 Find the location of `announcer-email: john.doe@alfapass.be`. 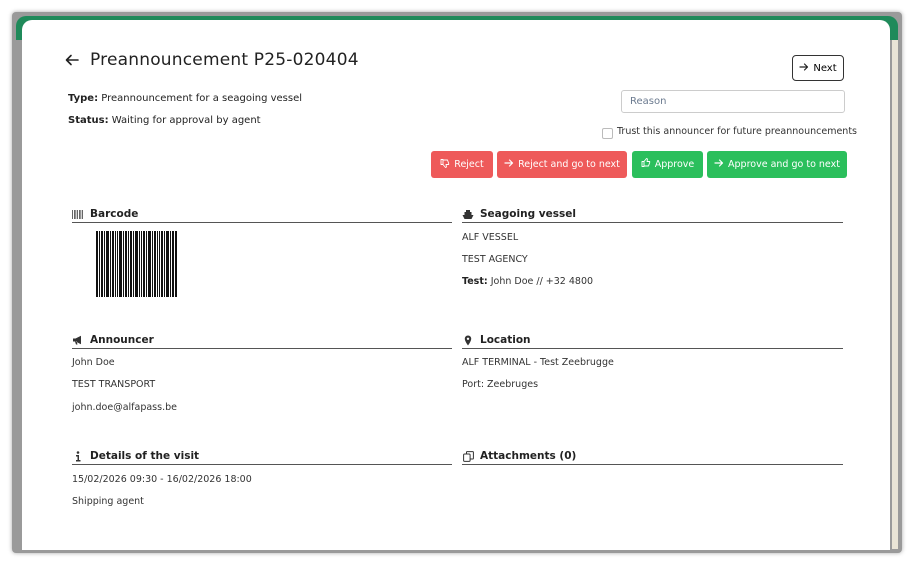

announcer-email: john.doe@alfapass.be is located at coordinates (124, 407).